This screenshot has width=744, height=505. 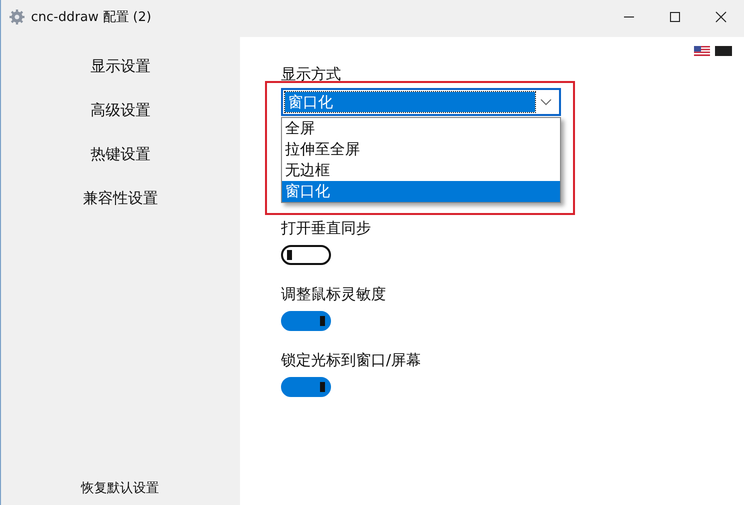 What do you see at coordinates (675, 16) in the screenshot?
I see `maximize-icon` at bounding box center [675, 16].